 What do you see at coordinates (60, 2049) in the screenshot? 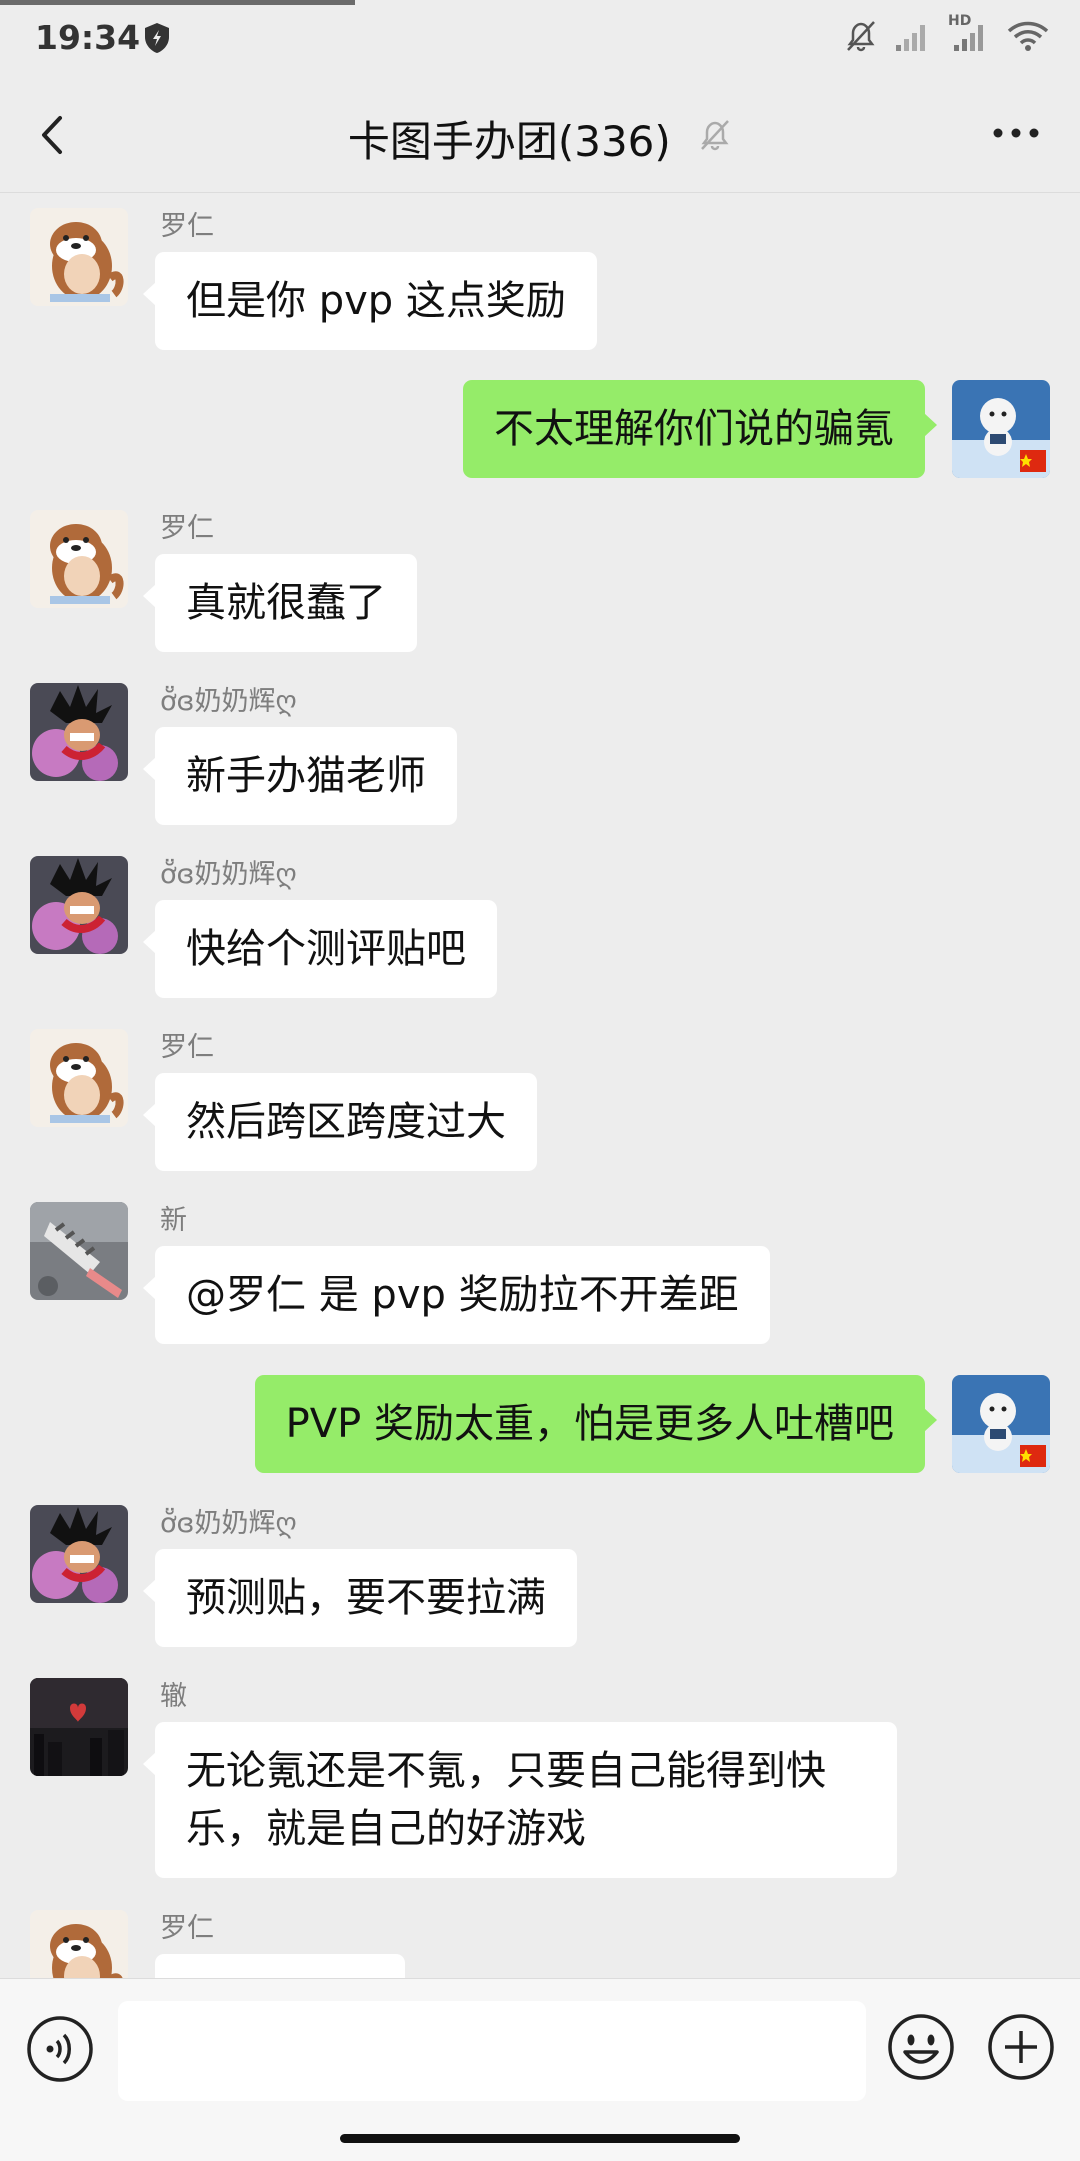
I see `voice-button` at bounding box center [60, 2049].